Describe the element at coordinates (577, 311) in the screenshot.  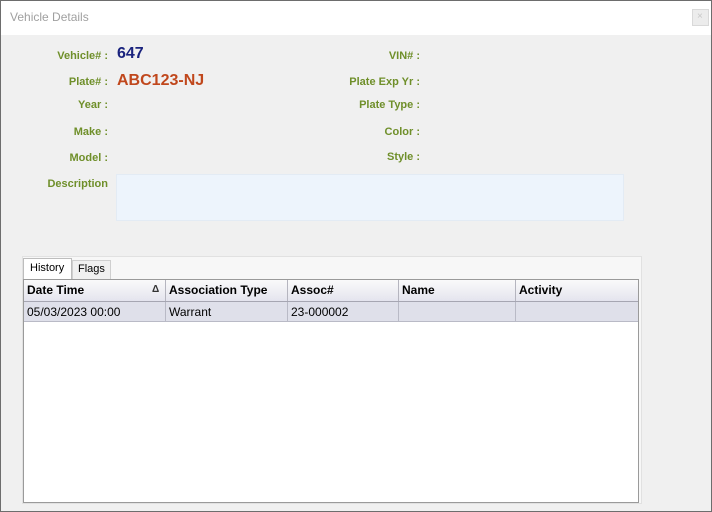
I see `cell-activity` at that location.